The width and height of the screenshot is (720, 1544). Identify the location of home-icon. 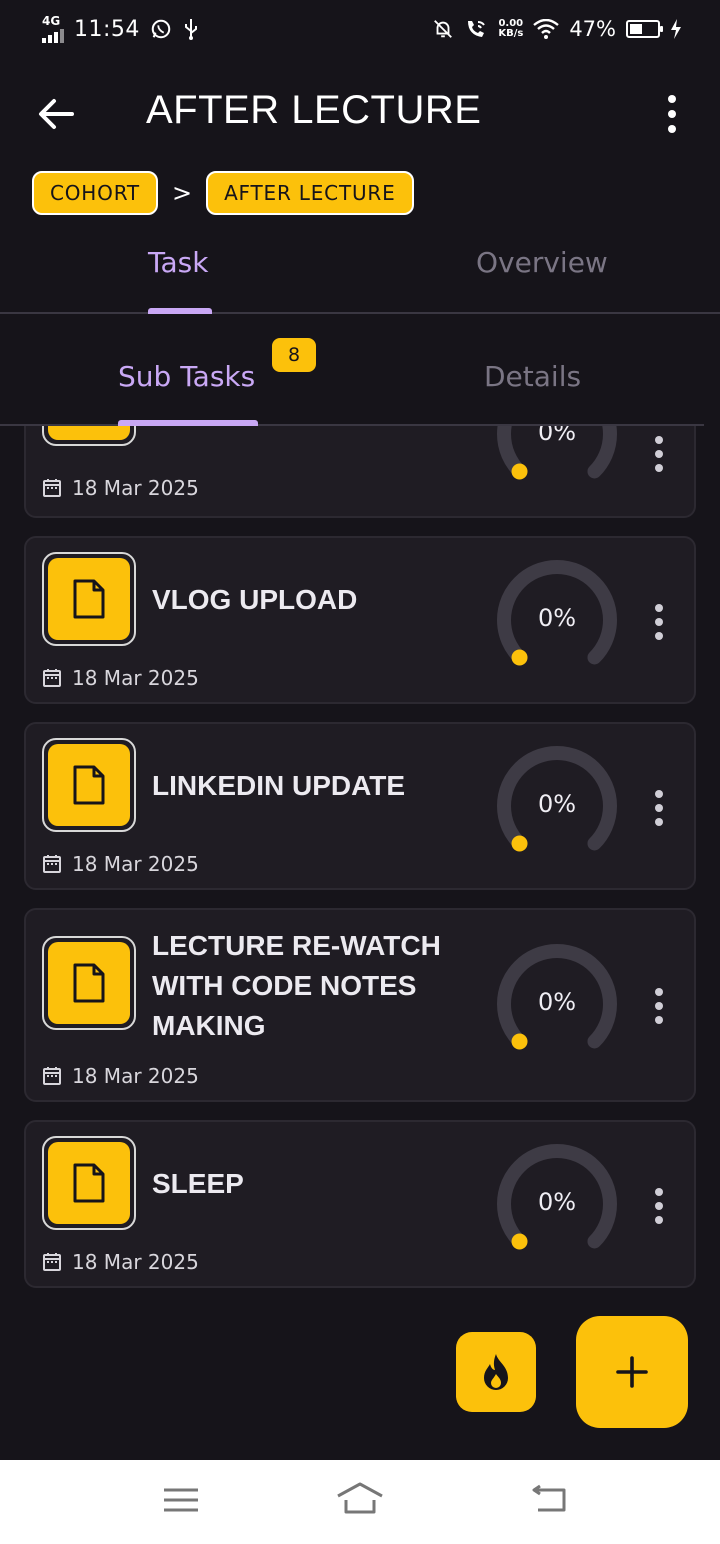
(360, 1500).